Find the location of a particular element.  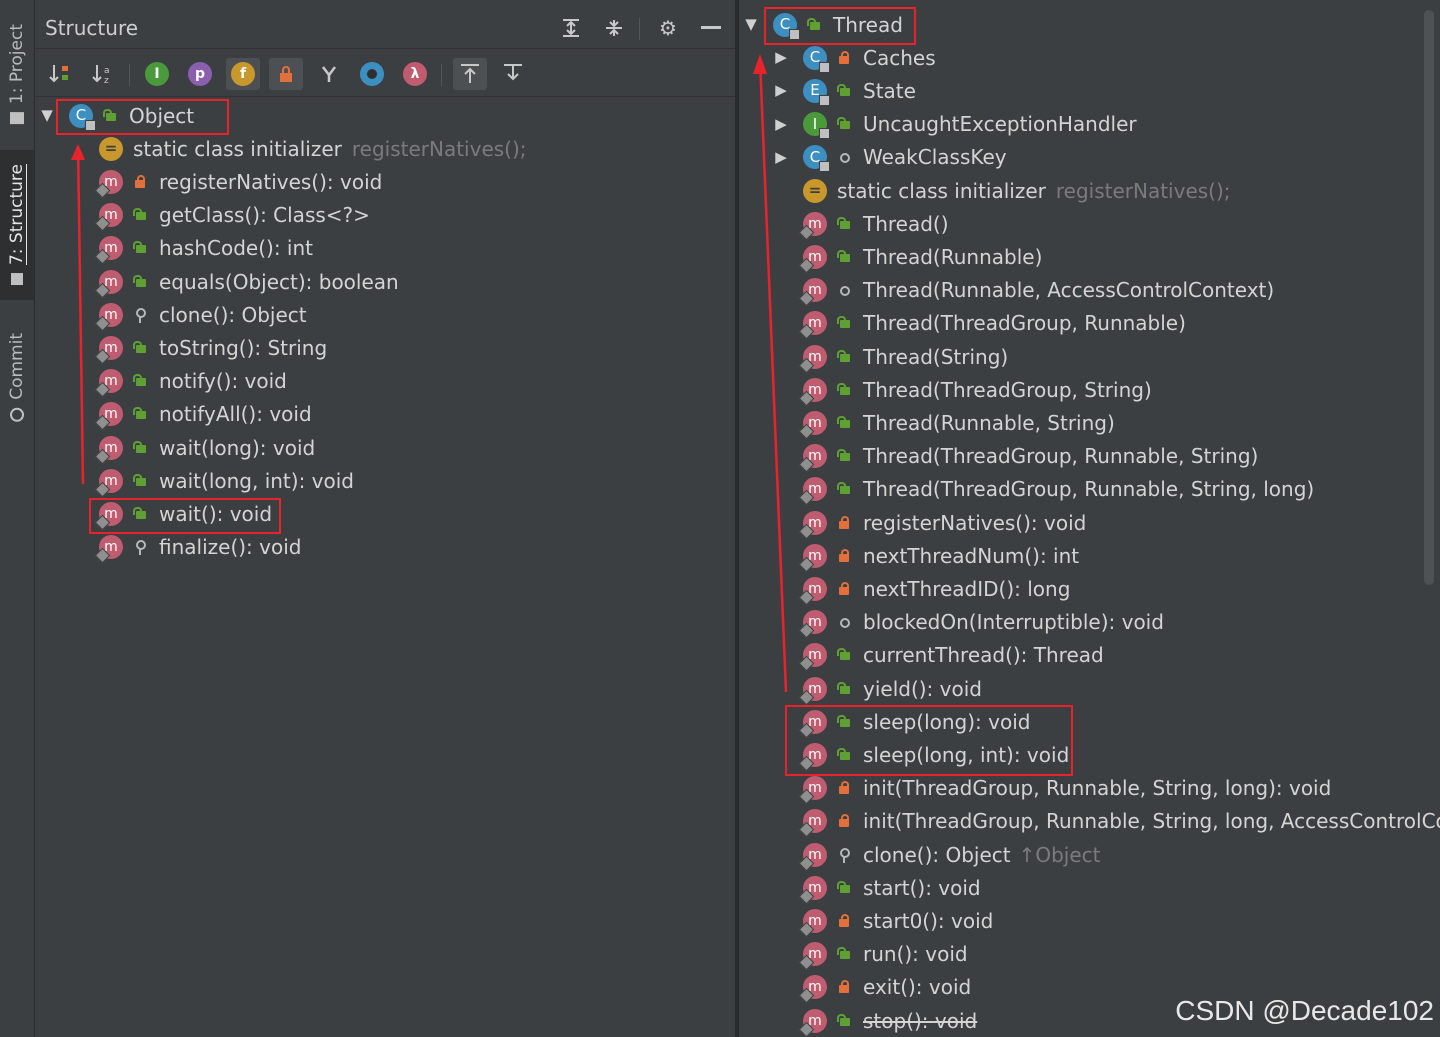

annotation-arrow-right is located at coordinates (770, 373).